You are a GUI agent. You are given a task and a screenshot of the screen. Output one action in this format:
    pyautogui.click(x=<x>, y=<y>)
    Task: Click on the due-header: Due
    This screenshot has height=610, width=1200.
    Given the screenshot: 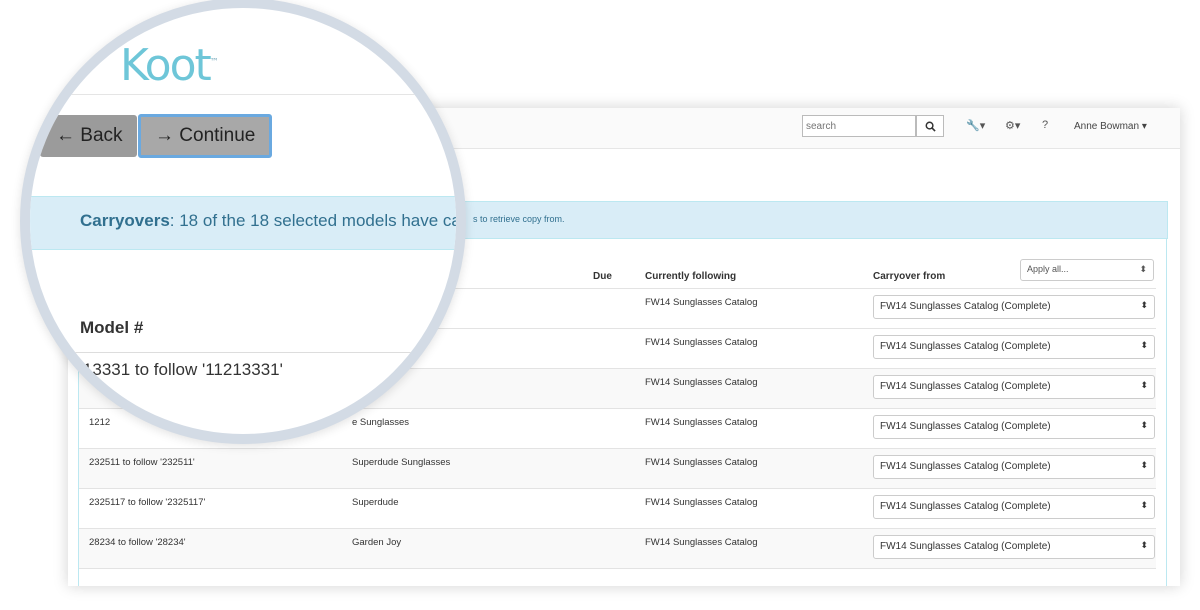 What is the action you would take?
    pyautogui.click(x=602, y=276)
    